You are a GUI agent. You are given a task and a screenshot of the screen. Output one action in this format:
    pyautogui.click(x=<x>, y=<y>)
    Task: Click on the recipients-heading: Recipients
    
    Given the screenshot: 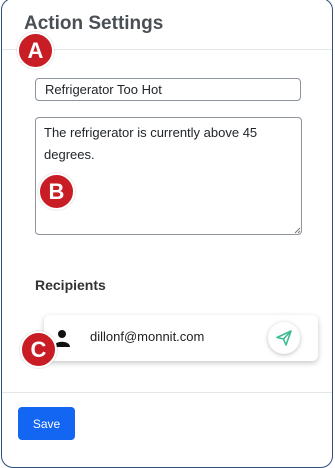 What is the action you would take?
    pyautogui.click(x=70, y=285)
    